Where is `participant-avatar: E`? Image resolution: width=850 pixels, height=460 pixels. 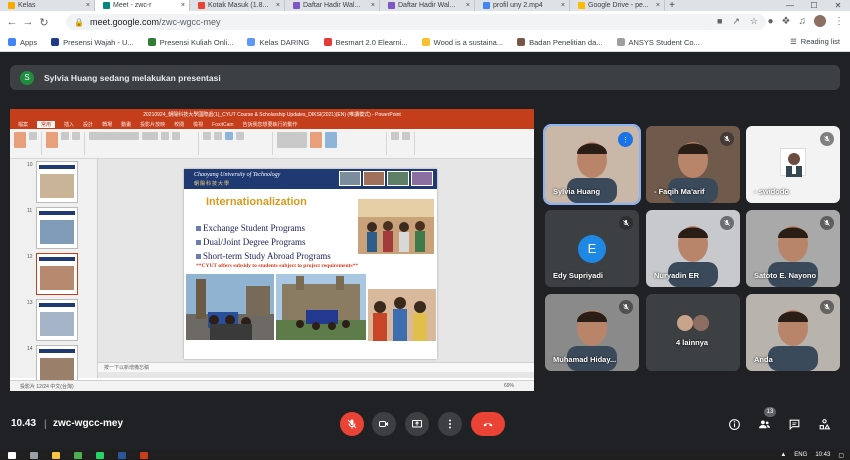 participant-avatar: E is located at coordinates (592, 249).